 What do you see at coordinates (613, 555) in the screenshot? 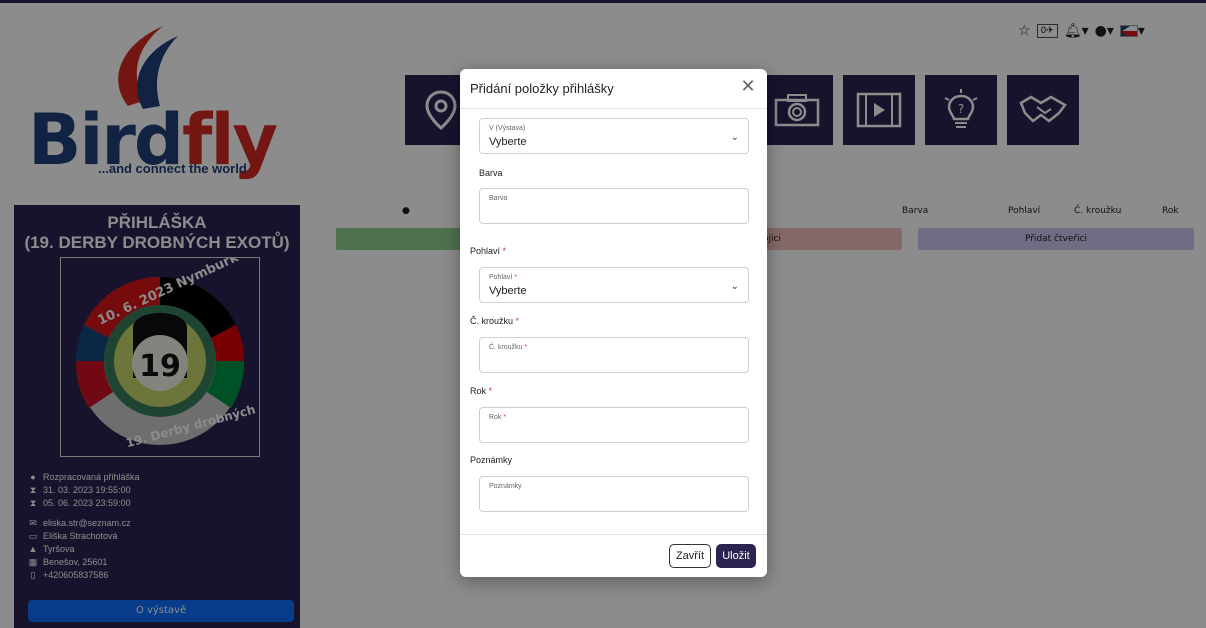
I see `modal-footer: Zavřít Uložit` at bounding box center [613, 555].